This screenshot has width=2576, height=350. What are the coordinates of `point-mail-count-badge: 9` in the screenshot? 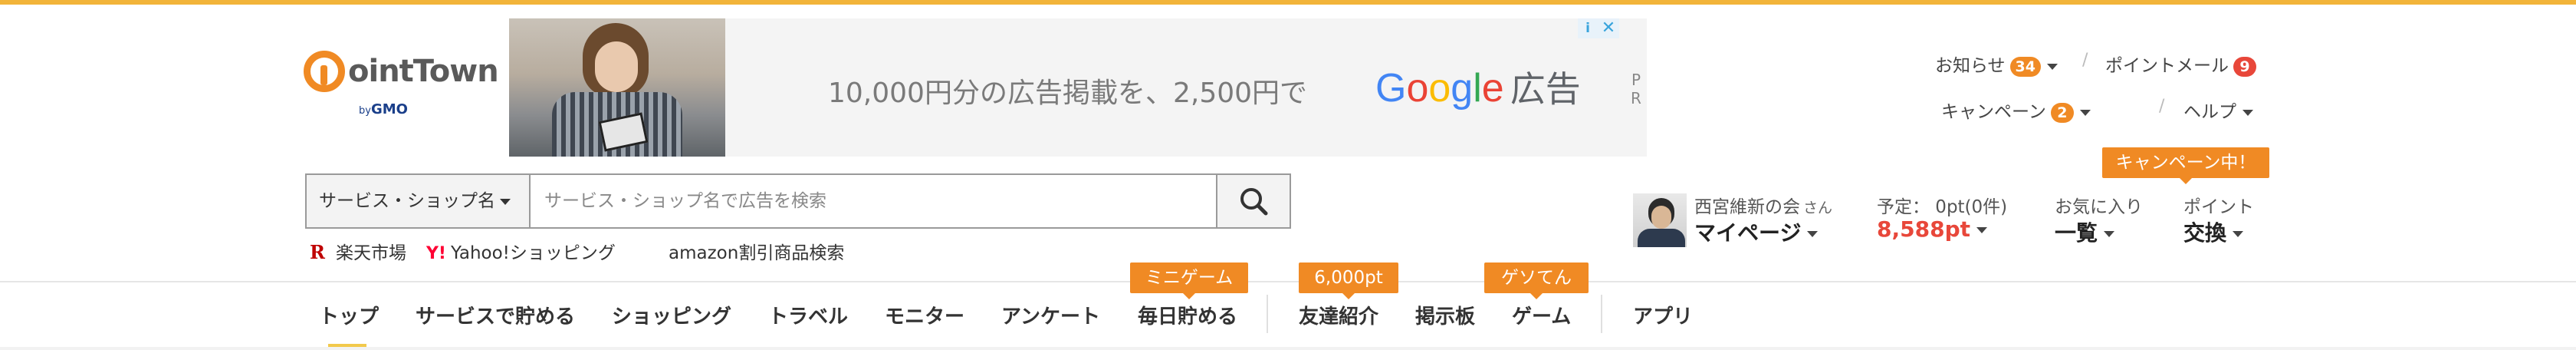 It's located at (2244, 66).